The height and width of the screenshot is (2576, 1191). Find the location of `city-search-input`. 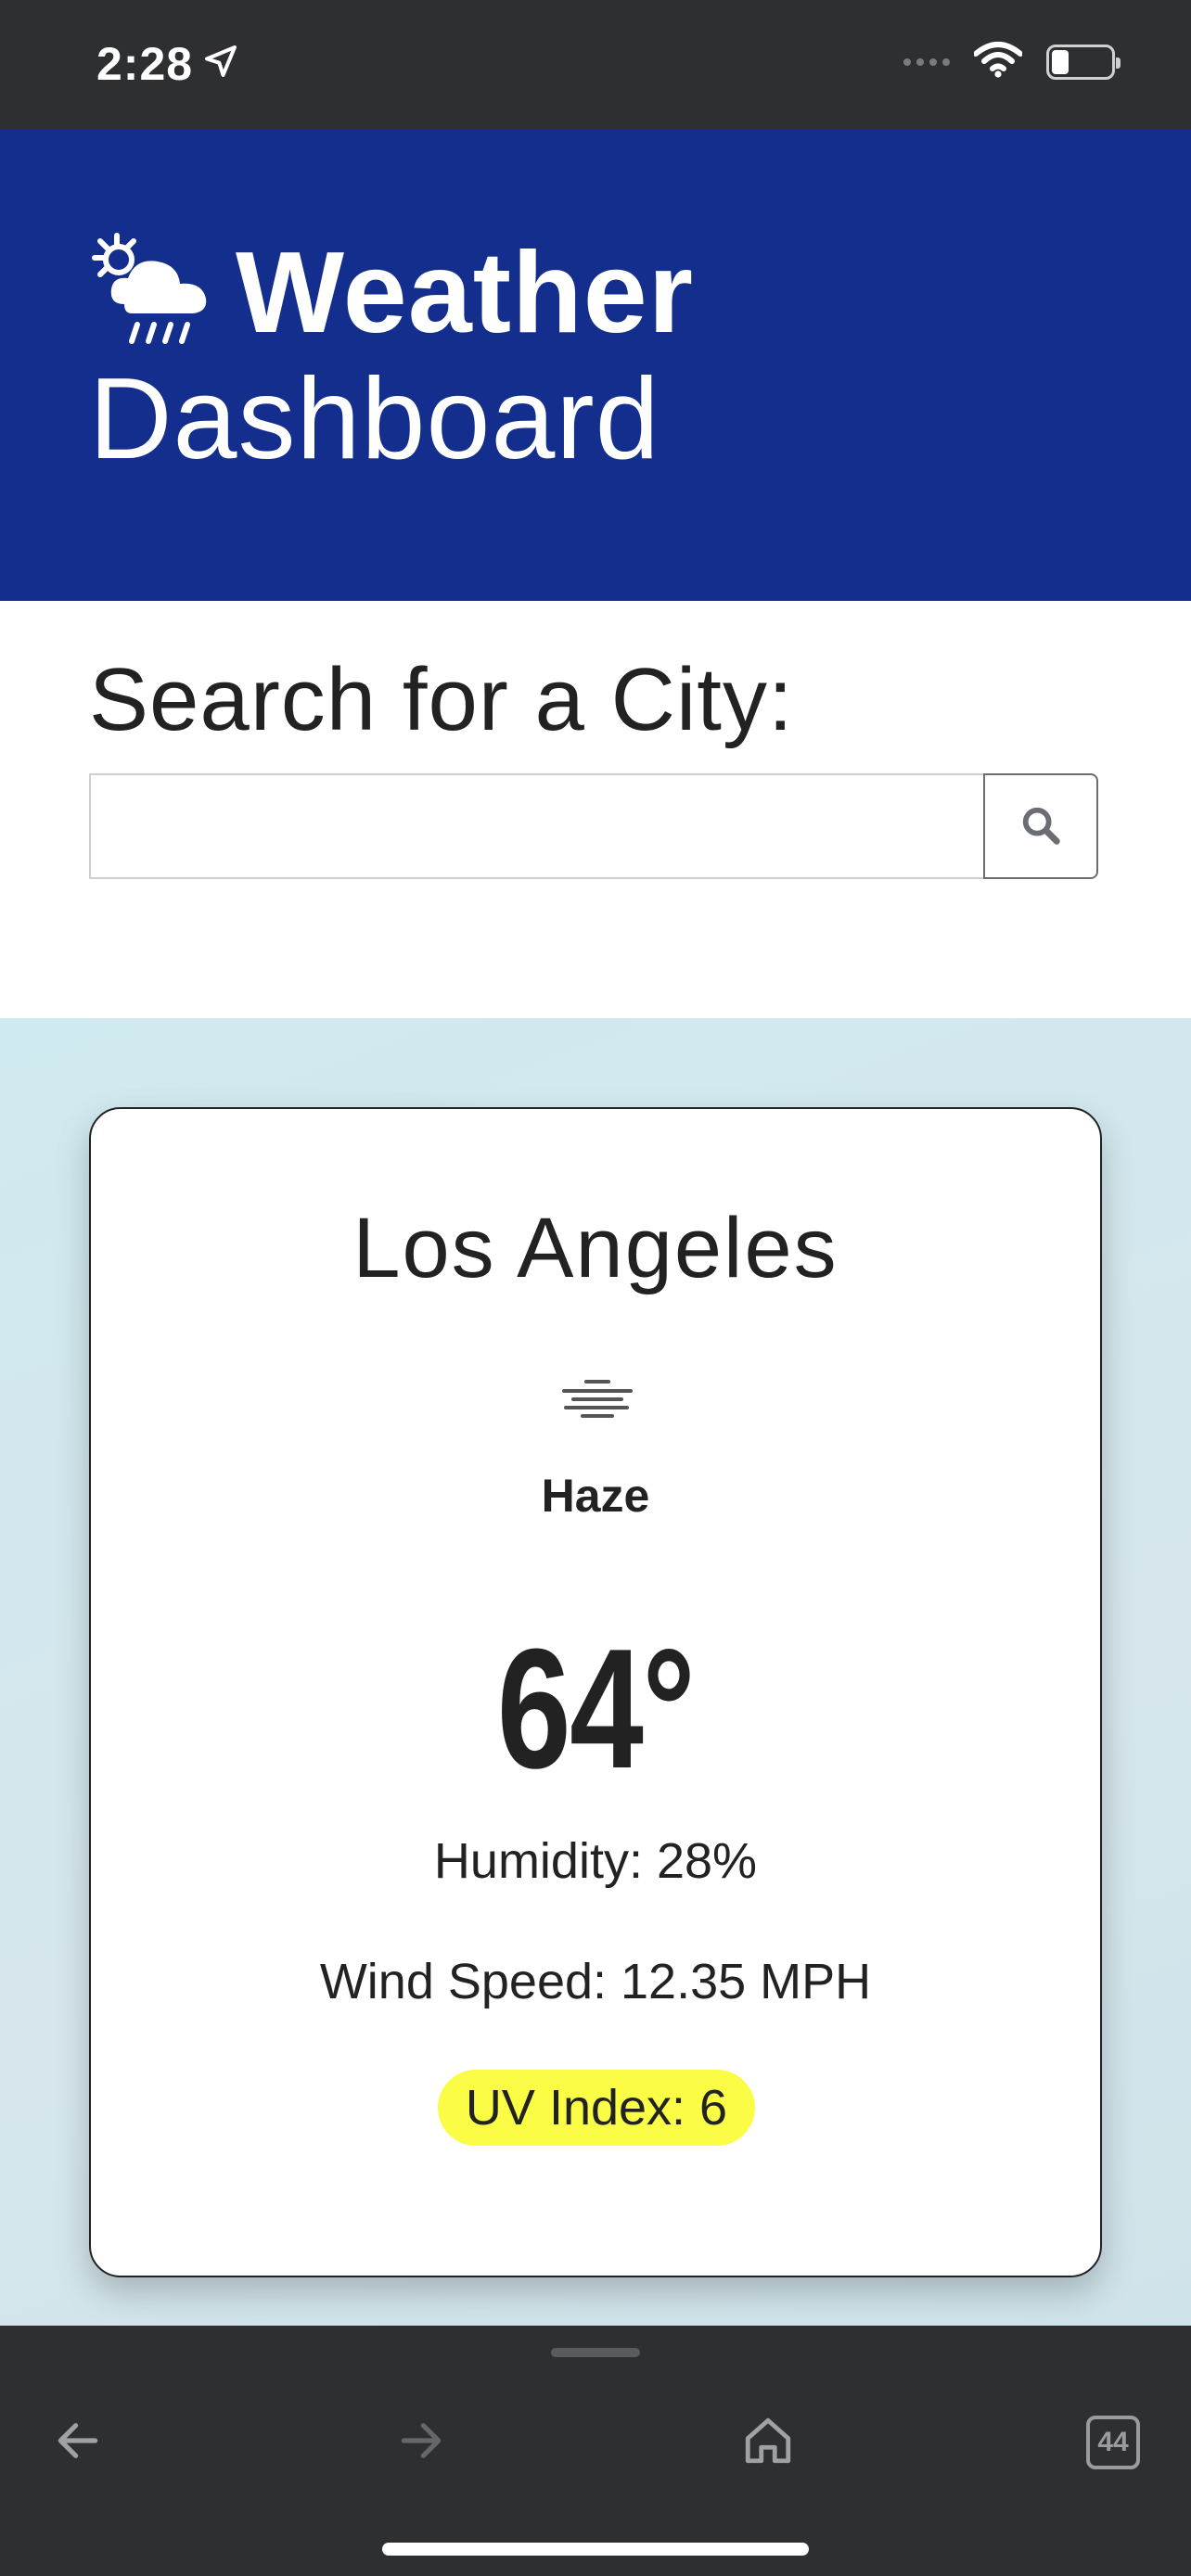

city-search-input is located at coordinates (537, 826).